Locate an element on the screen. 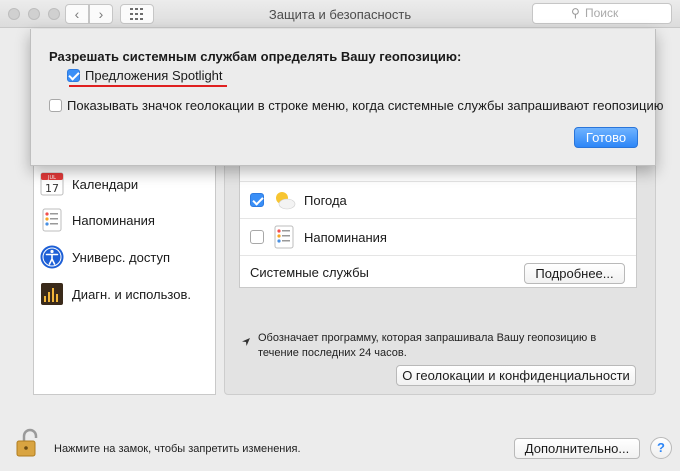  spotlight-suggestions-checkbox is located at coordinates (73, 75).